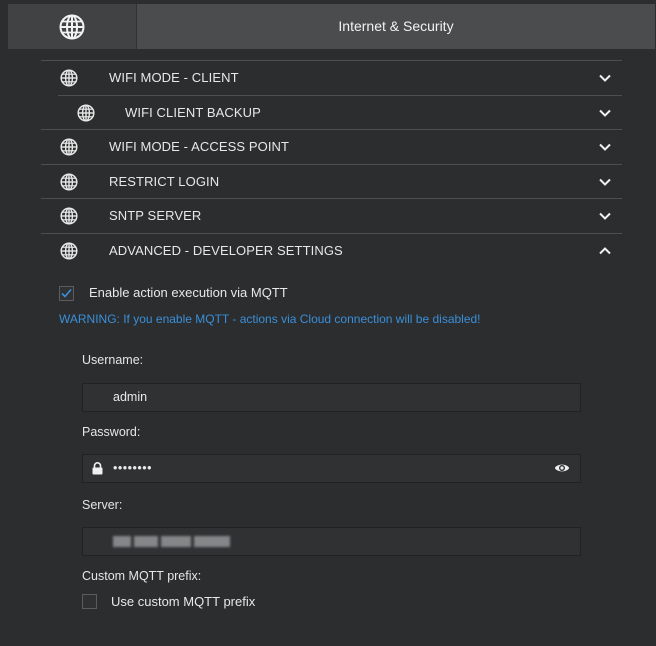  Describe the element at coordinates (113, 360) in the screenshot. I see `username-label: Username:` at that location.